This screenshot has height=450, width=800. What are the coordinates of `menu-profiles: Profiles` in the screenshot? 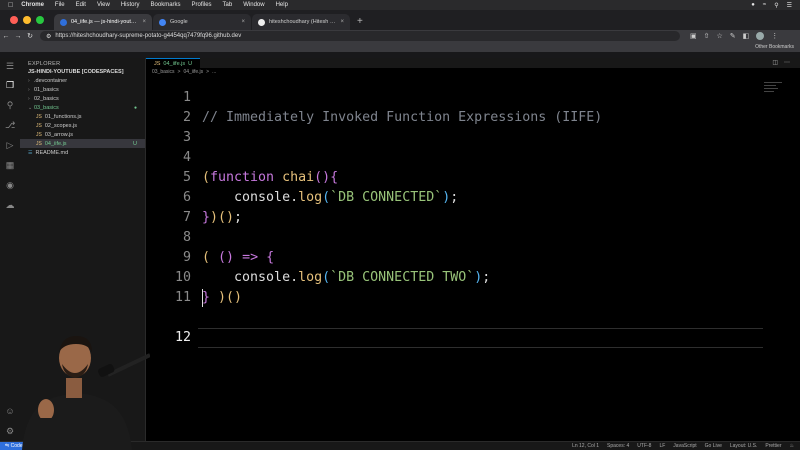 It's located at (202, 5).